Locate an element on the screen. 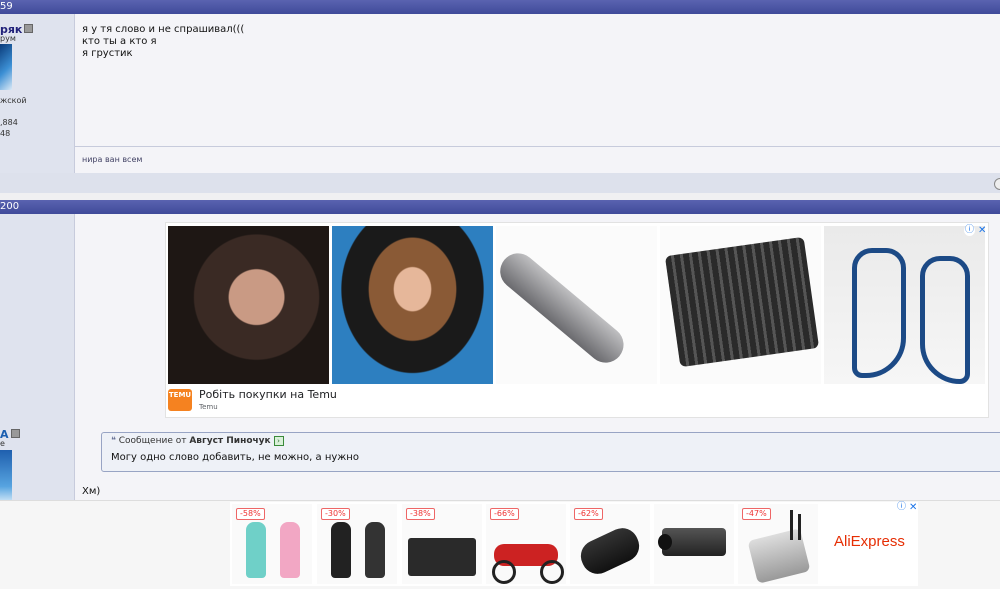 The height and width of the screenshot is (589, 1000). post-header-bar: 200 is located at coordinates (500, 207).